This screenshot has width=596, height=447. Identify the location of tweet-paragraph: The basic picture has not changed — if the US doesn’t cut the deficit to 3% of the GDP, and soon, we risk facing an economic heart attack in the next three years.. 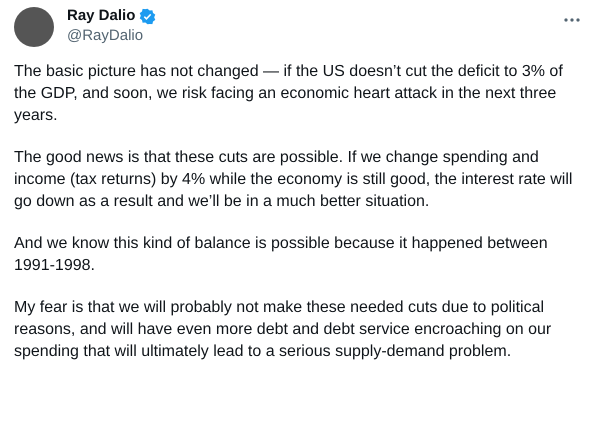
(289, 94).